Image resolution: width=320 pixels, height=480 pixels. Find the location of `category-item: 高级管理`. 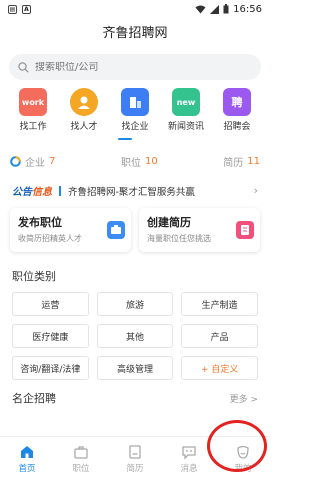

category-item: 高级管理 is located at coordinates (135, 368).